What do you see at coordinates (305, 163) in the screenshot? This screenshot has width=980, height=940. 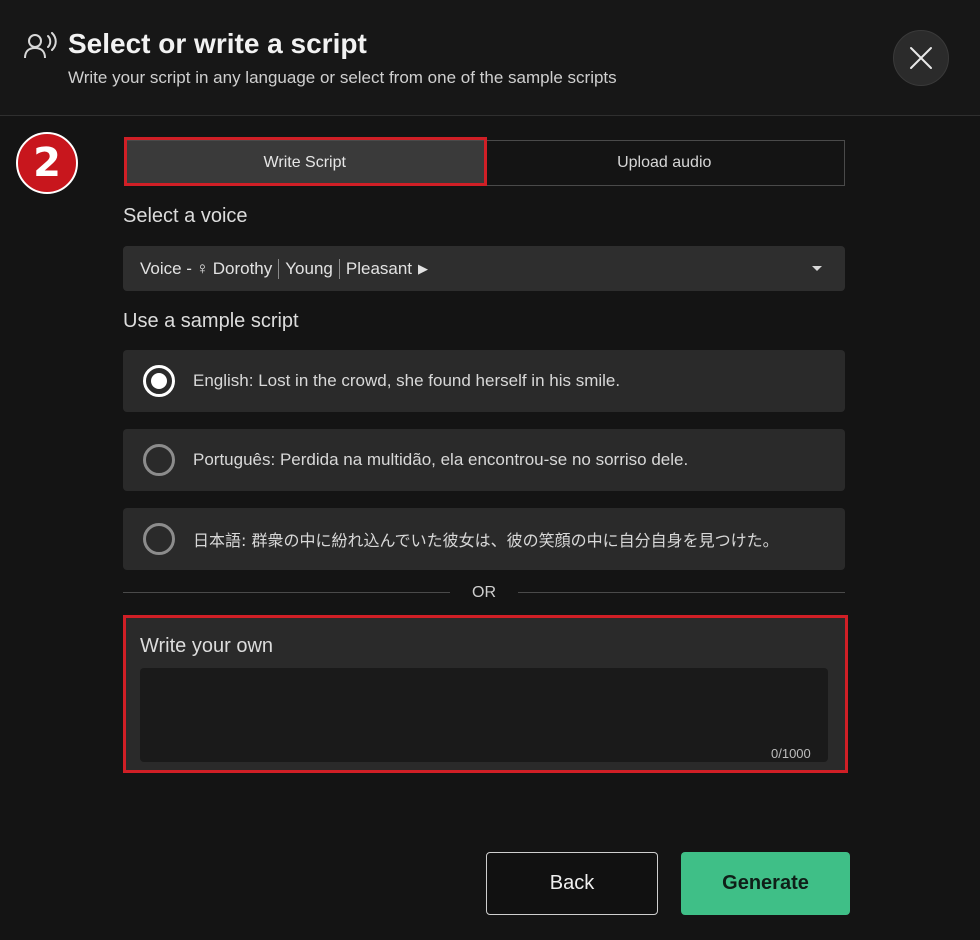 I see `tab-write-script: Write Script` at bounding box center [305, 163].